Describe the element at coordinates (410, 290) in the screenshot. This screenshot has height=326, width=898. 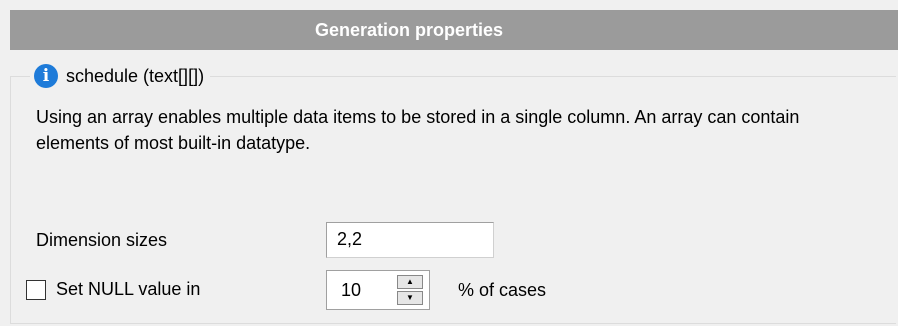
I see `spinner-buttons: ▲ ▼` at that location.